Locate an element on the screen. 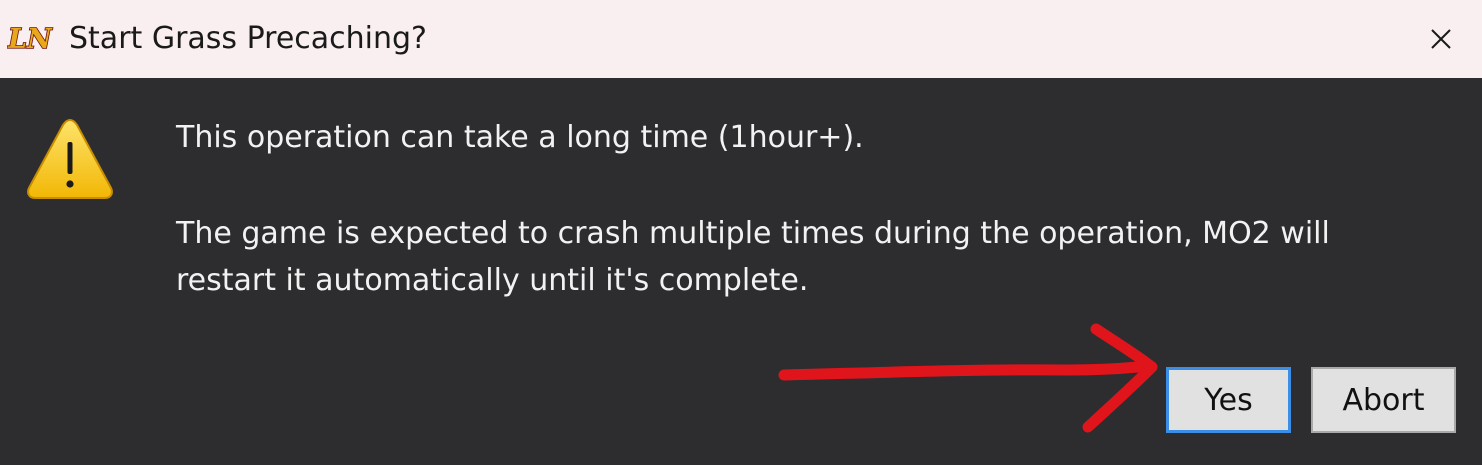 This screenshot has width=1482, height=465. app-icon-text: LN is located at coordinates (30, 39).